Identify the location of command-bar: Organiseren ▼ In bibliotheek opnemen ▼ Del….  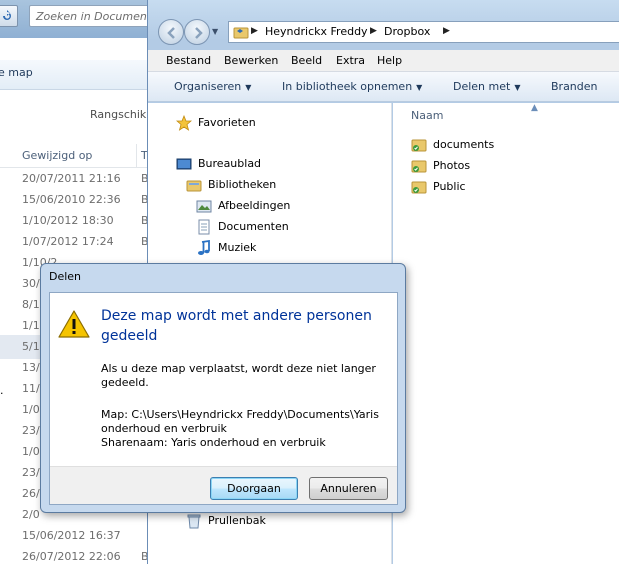
(383, 87).